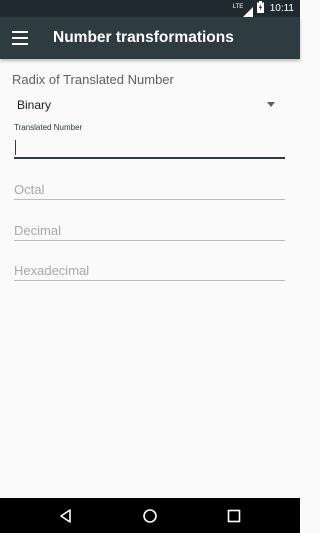  I want to click on radix-dropdown: Binary, so click(148, 105).